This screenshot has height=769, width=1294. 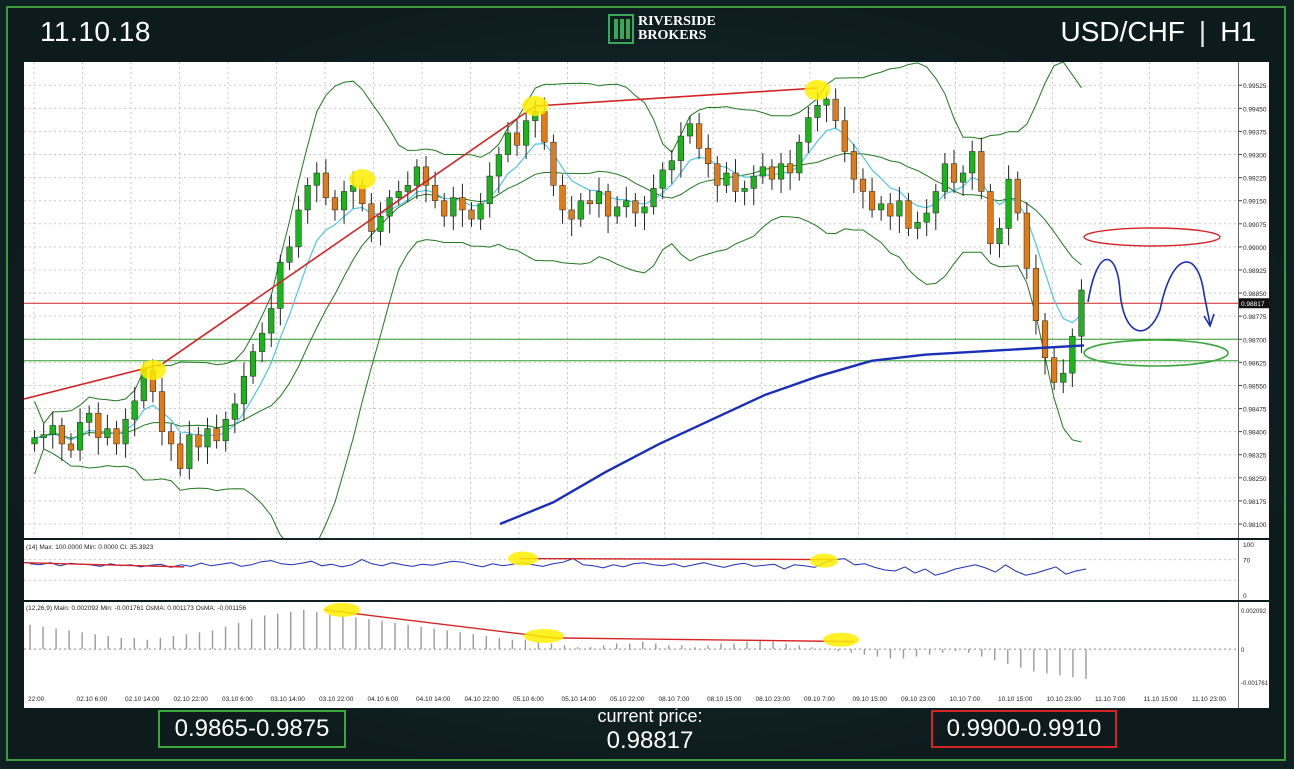 I want to click on trendline-up, so click(x=348, y=235).